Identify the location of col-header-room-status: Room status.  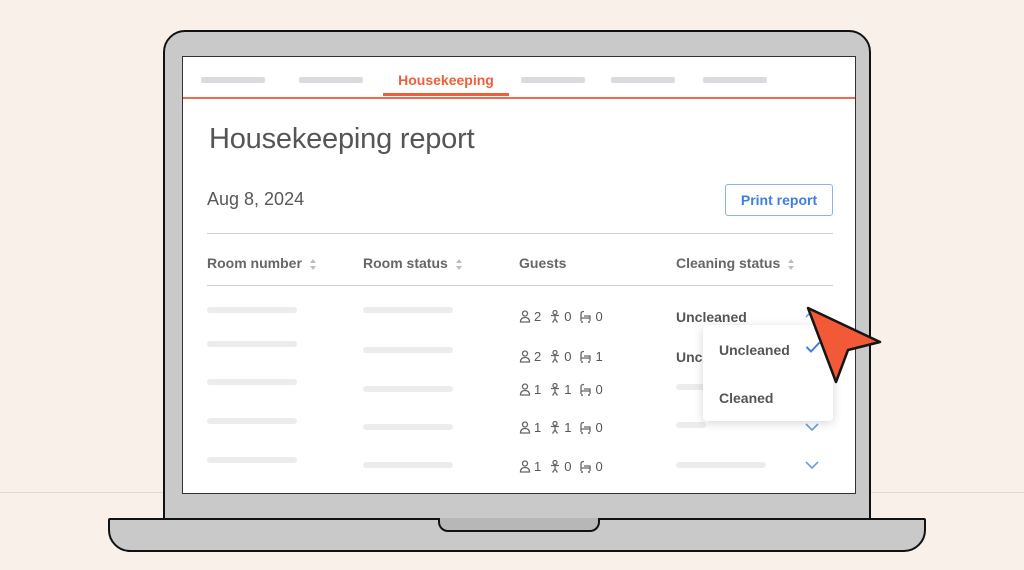
(413, 263).